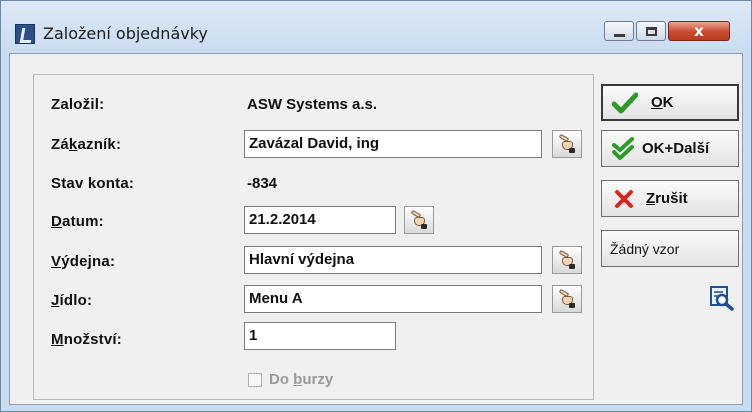 The width and height of the screenshot is (752, 412). I want to click on red-x-icon, so click(624, 199).